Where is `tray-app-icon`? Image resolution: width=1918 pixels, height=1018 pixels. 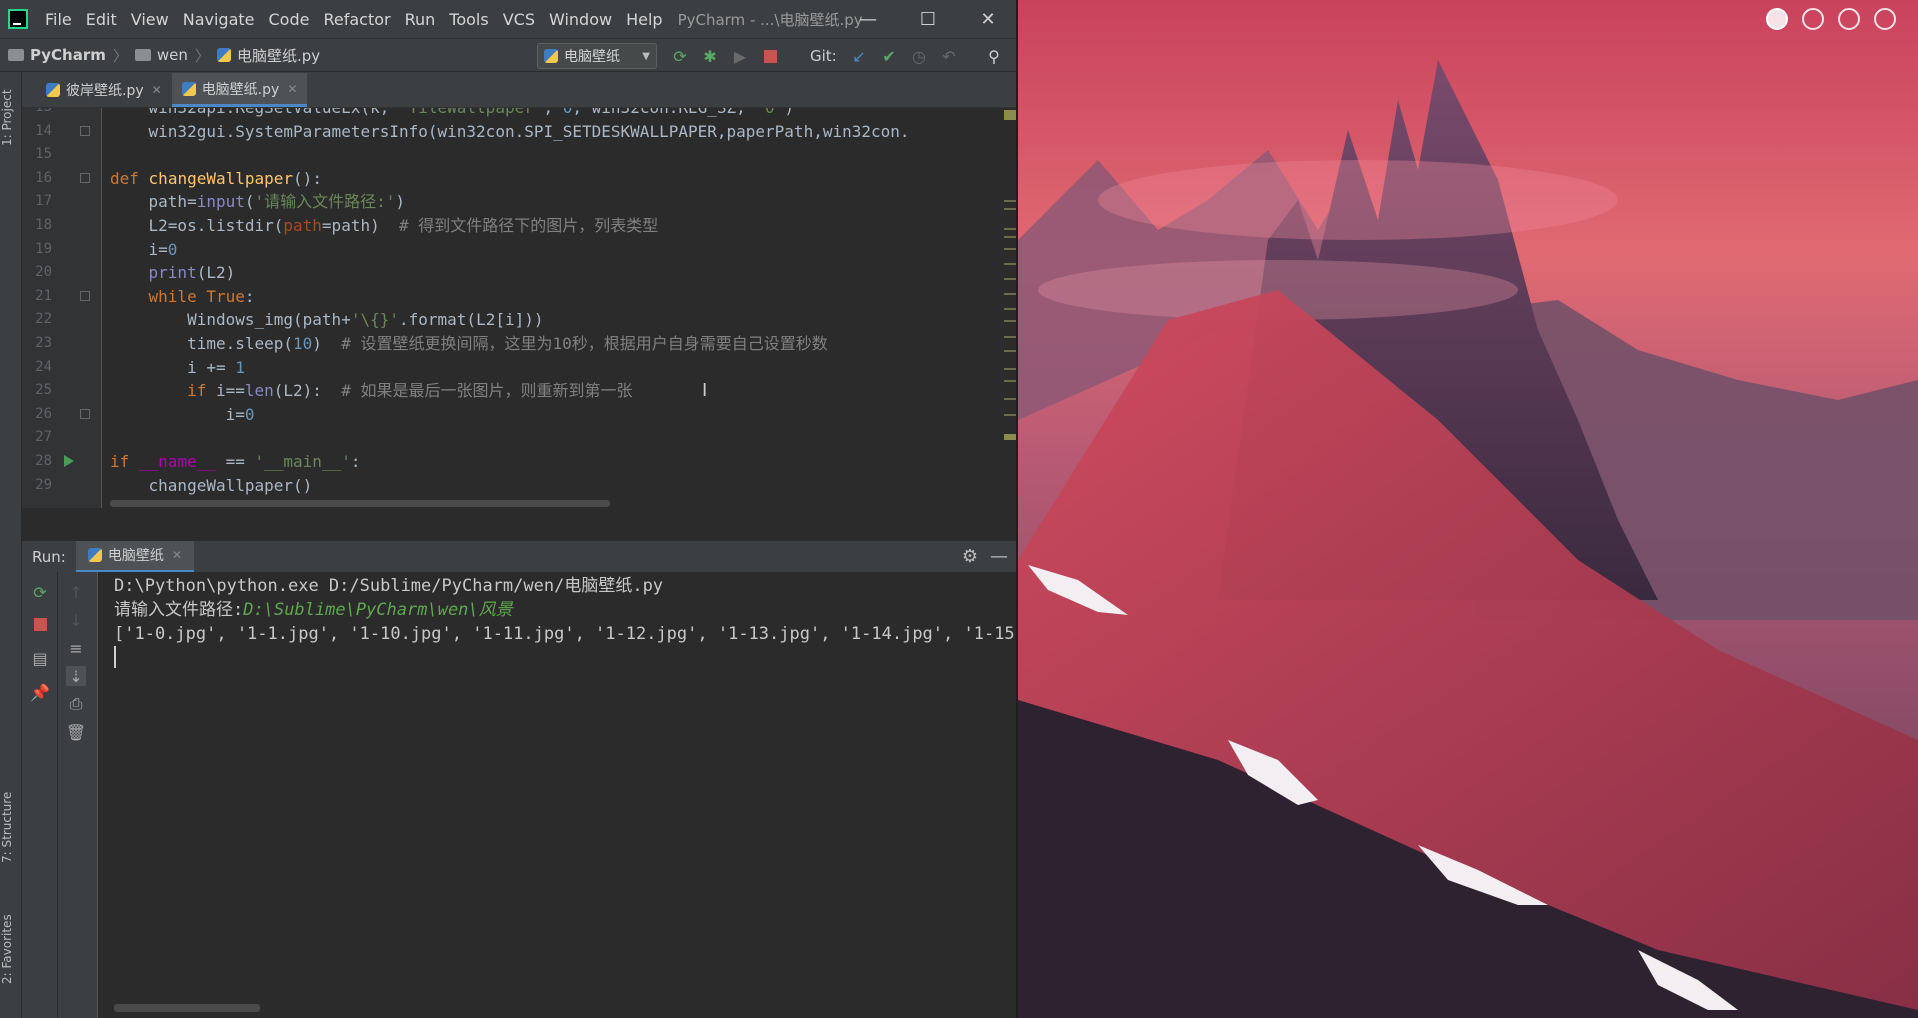 tray-app-icon is located at coordinates (1777, 19).